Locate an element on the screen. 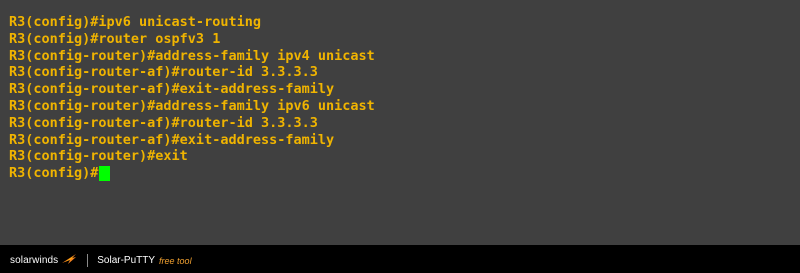  terminal-line: R3(config-router)#exit is located at coordinates (98, 156).